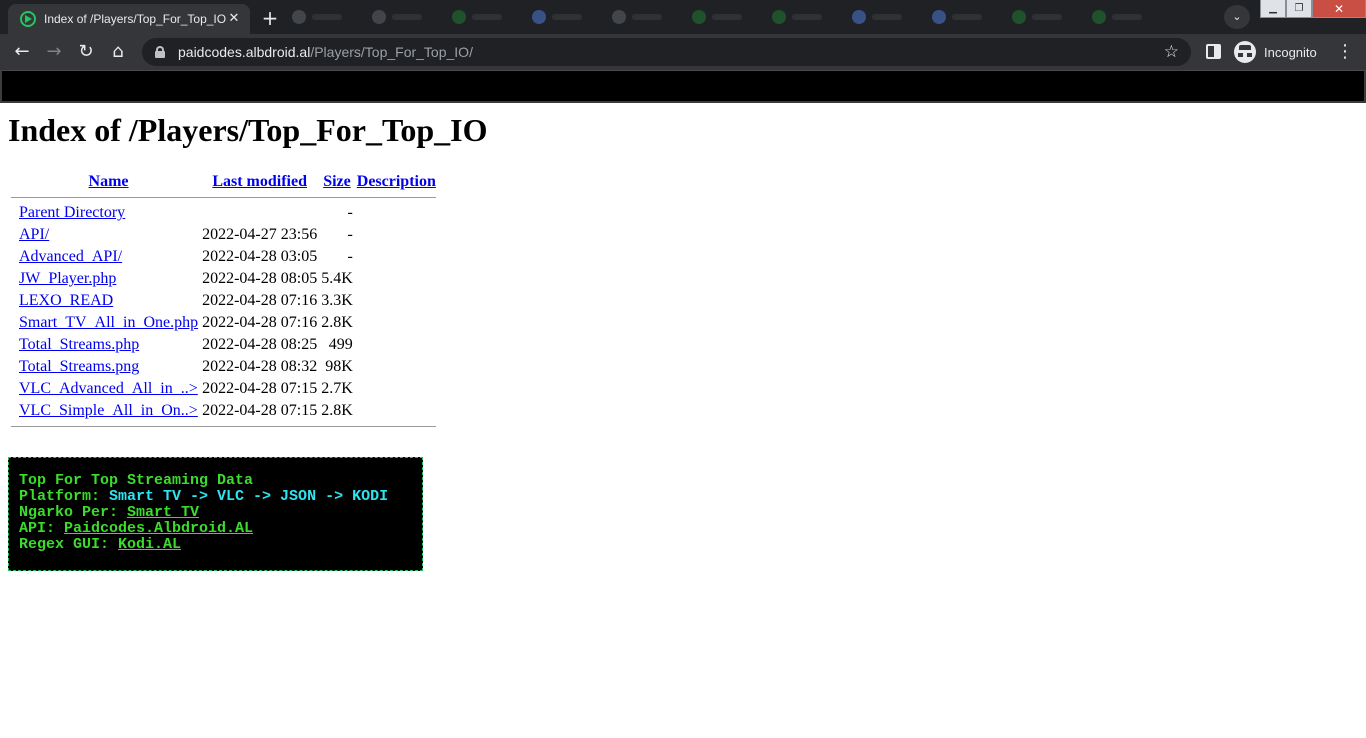 This screenshot has height=738, width=1366. What do you see at coordinates (108, 410) in the screenshot?
I see `file-link: VLC_Simple_All_in_On..>` at bounding box center [108, 410].